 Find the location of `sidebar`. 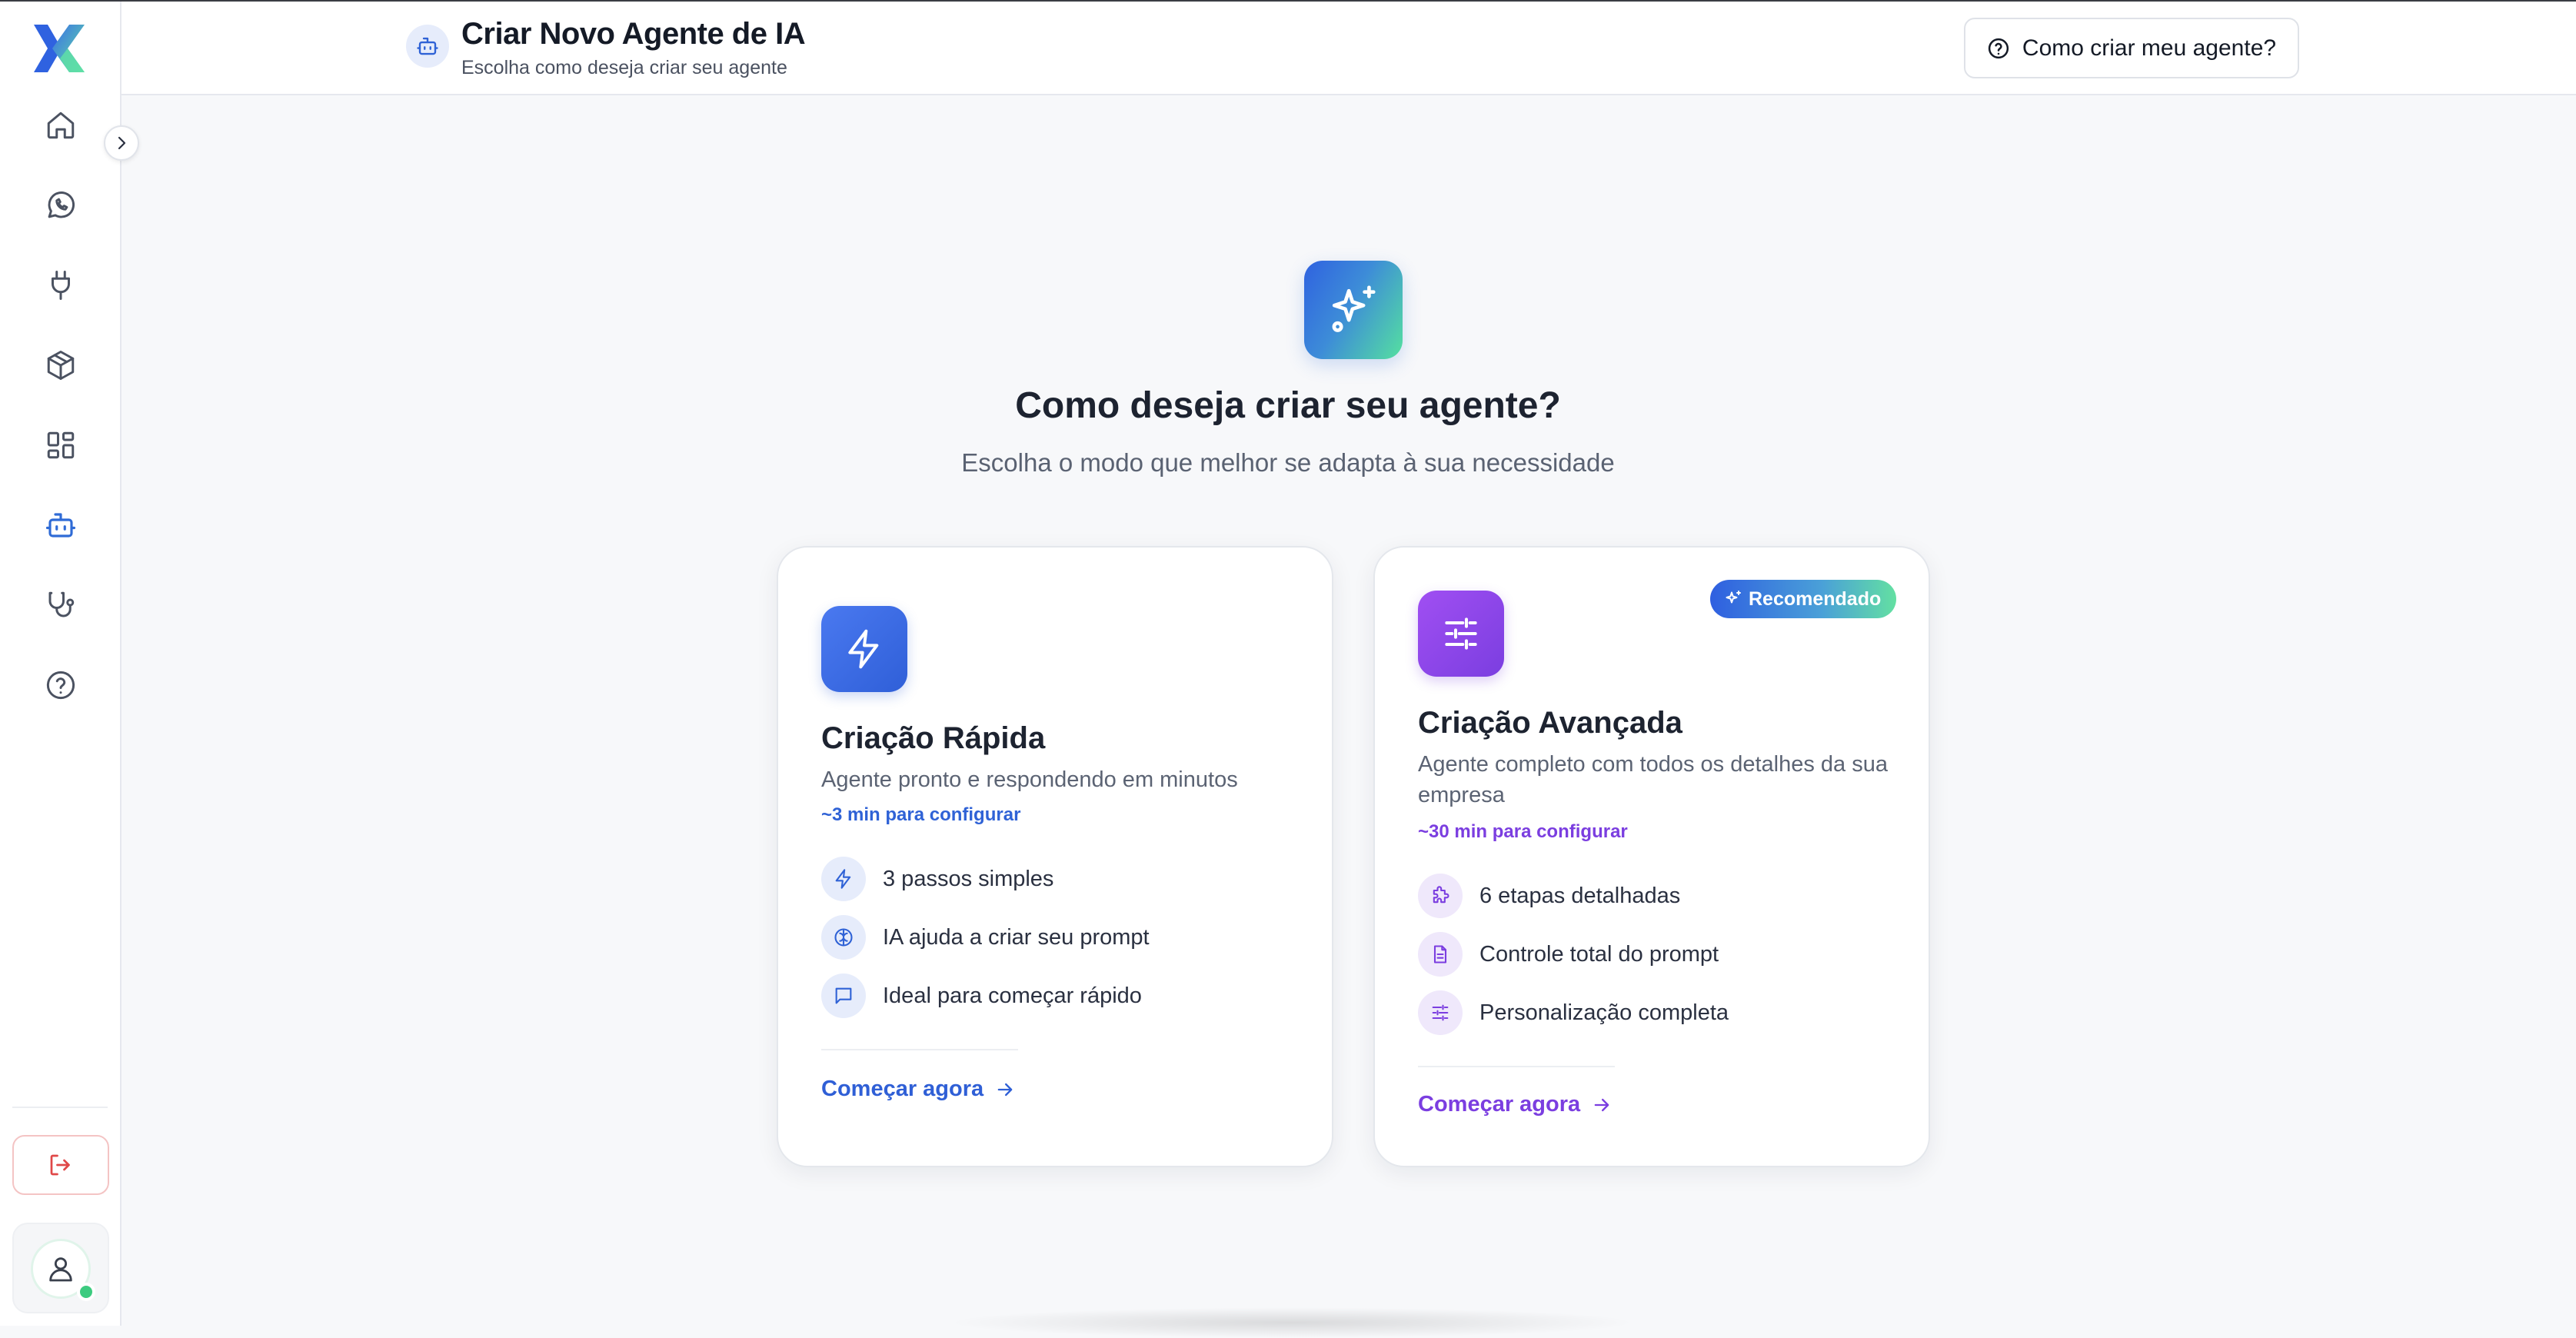

sidebar is located at coordinates (60, 664).